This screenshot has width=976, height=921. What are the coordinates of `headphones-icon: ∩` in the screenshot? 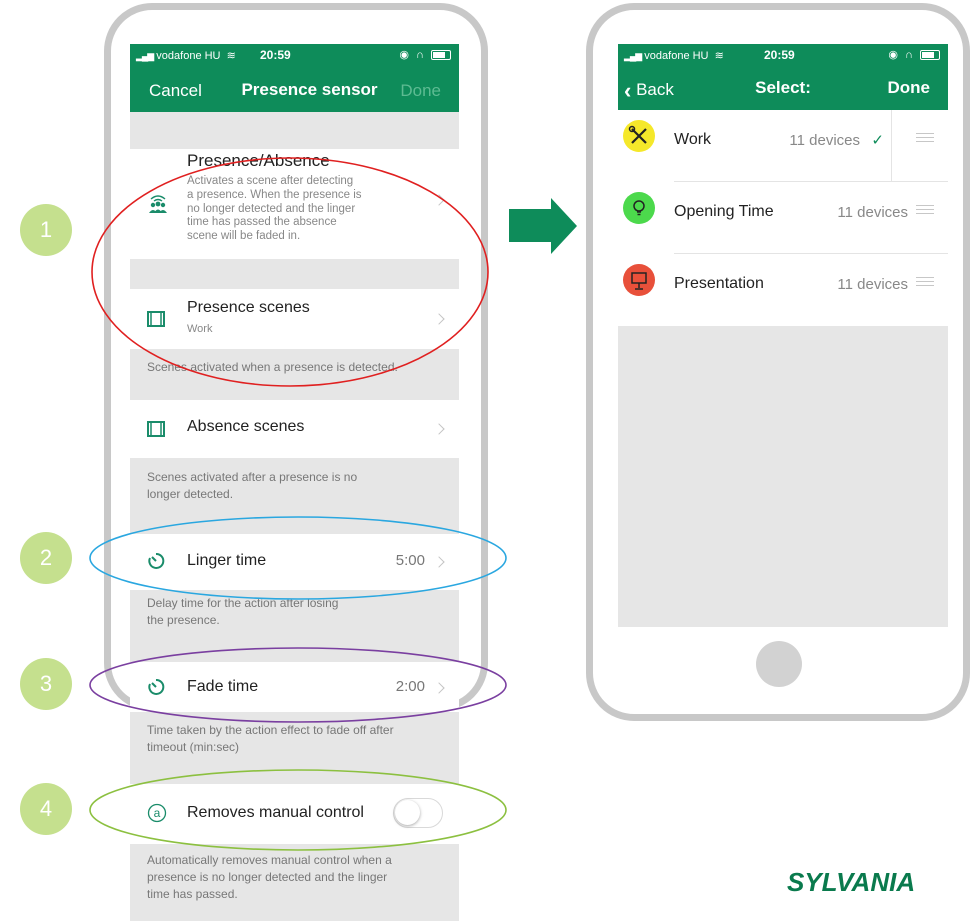 It's located at (910, 55).